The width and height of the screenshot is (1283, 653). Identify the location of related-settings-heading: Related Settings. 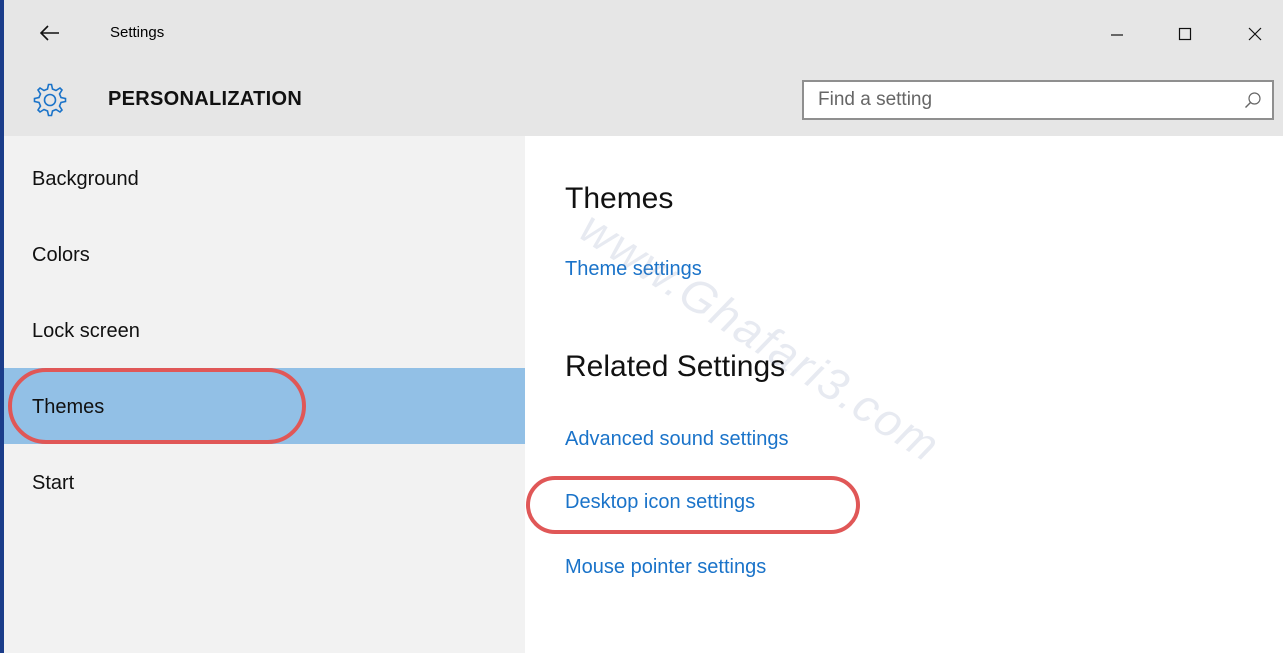
(675, 366).